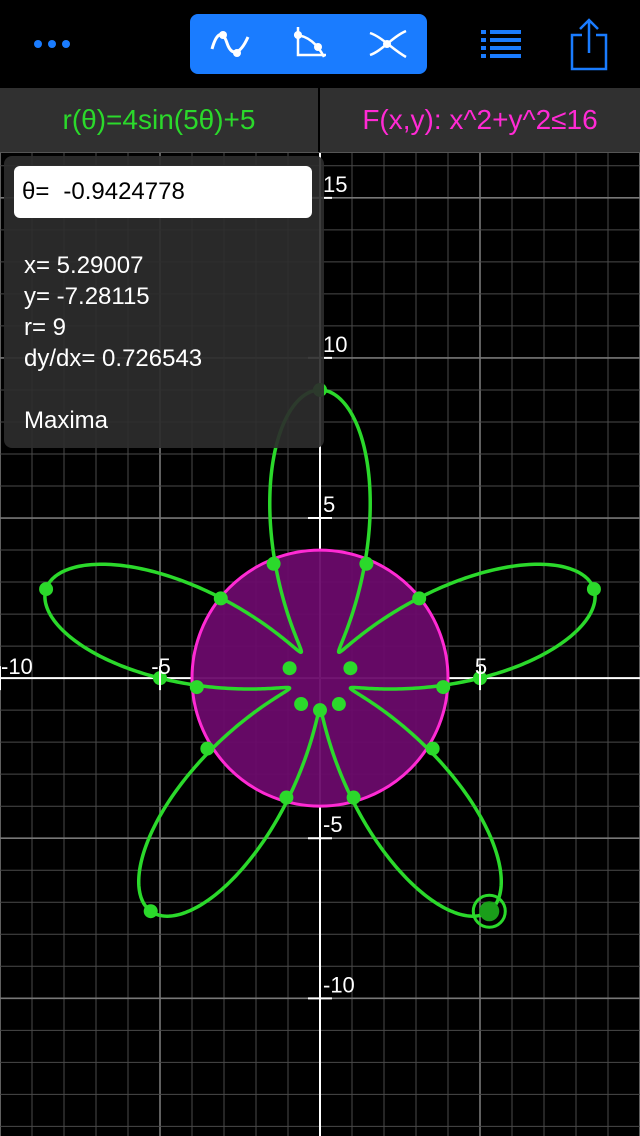  Describe the element at coordinates (45, 327) in the screenshot. I see `r-readout: r= 9` at that location.